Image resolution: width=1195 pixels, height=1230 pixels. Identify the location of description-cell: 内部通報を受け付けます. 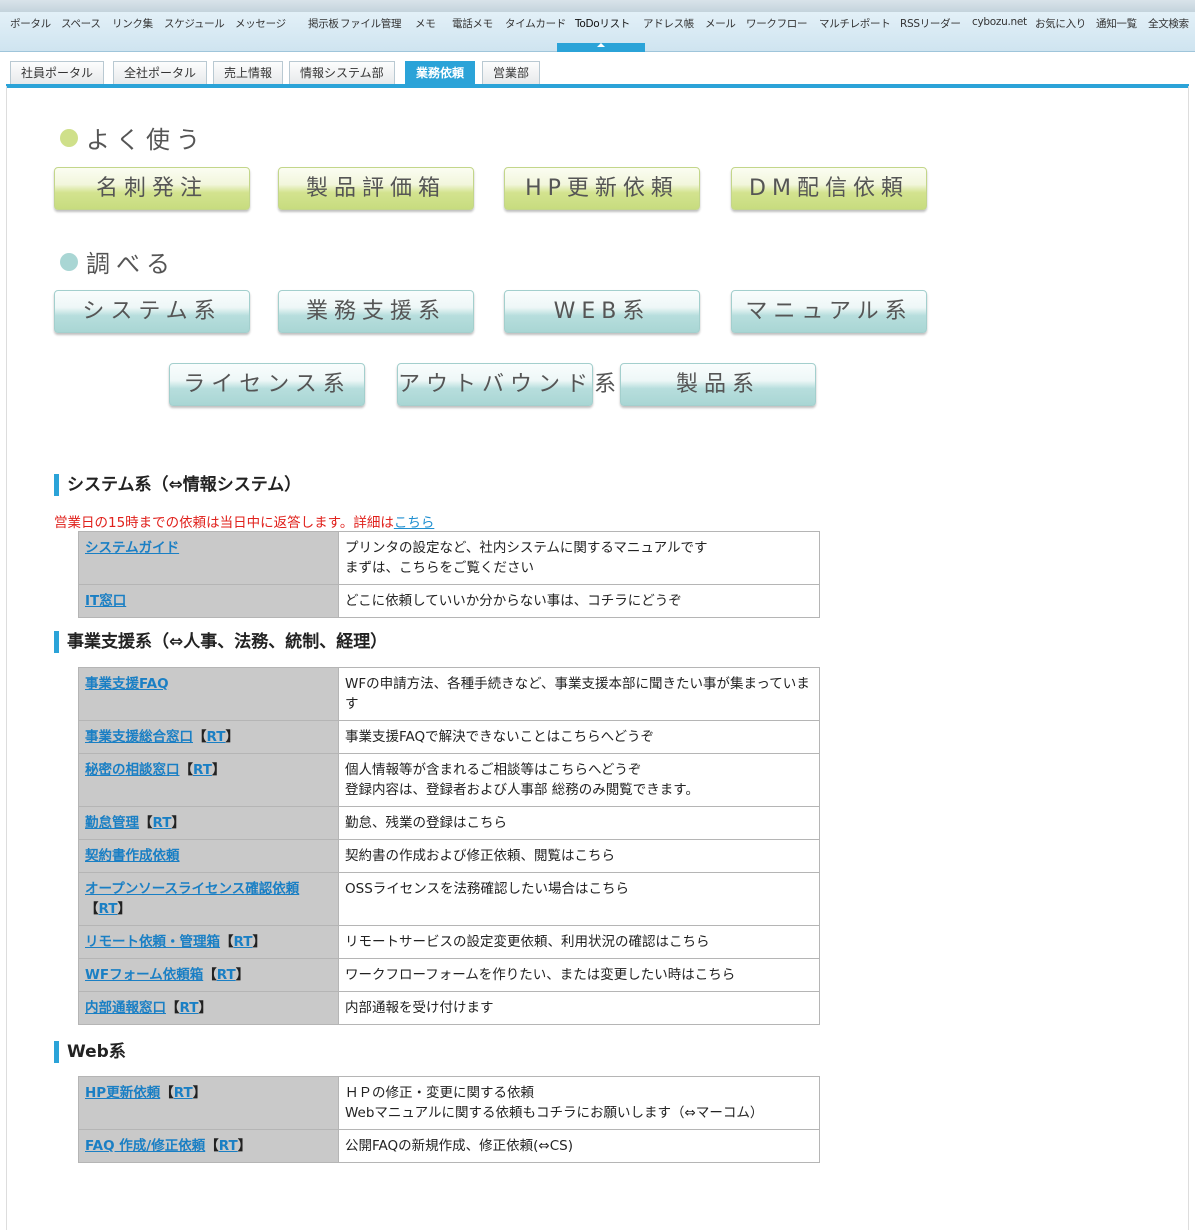
(579, 1008).